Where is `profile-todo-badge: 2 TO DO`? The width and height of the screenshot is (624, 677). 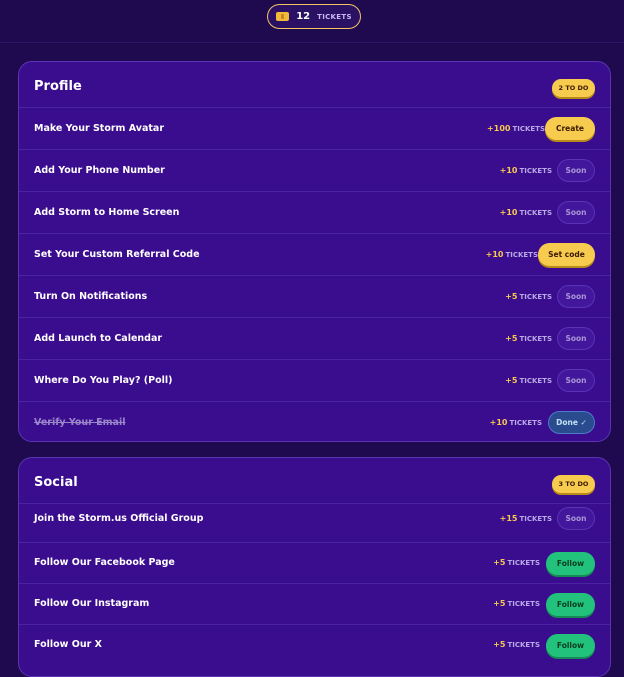
profile-todo-badge: 2 TO DO is located at coordinates (573, 88).